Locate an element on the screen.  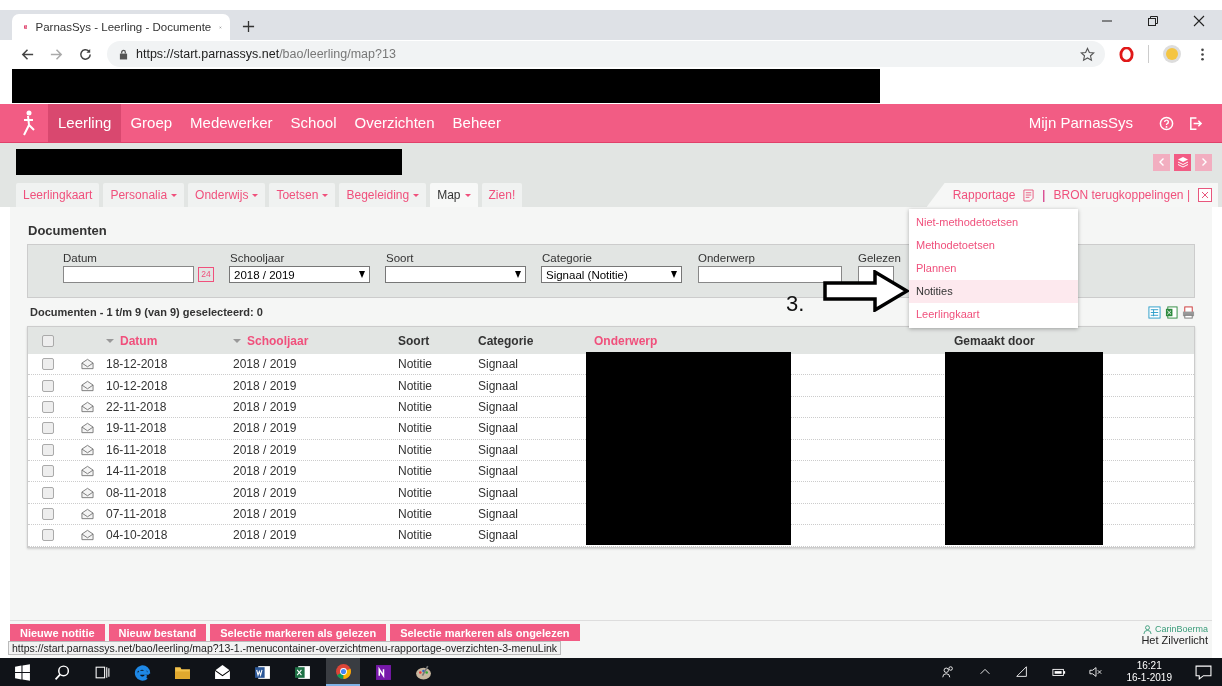
filter-label: Onderwerp is located at coordinates (727, 258).